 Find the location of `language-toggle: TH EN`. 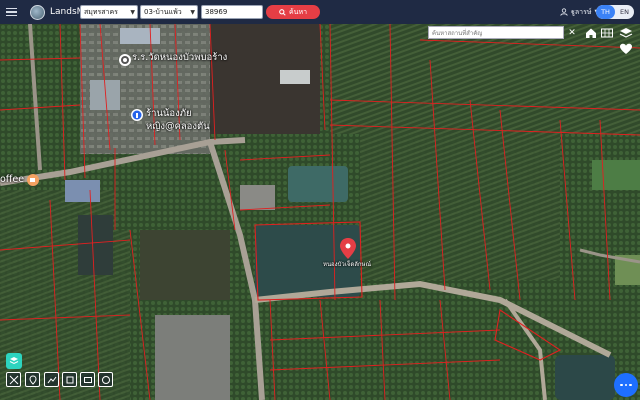

language-toggle: TH EN is located at coordinates (615, 12).